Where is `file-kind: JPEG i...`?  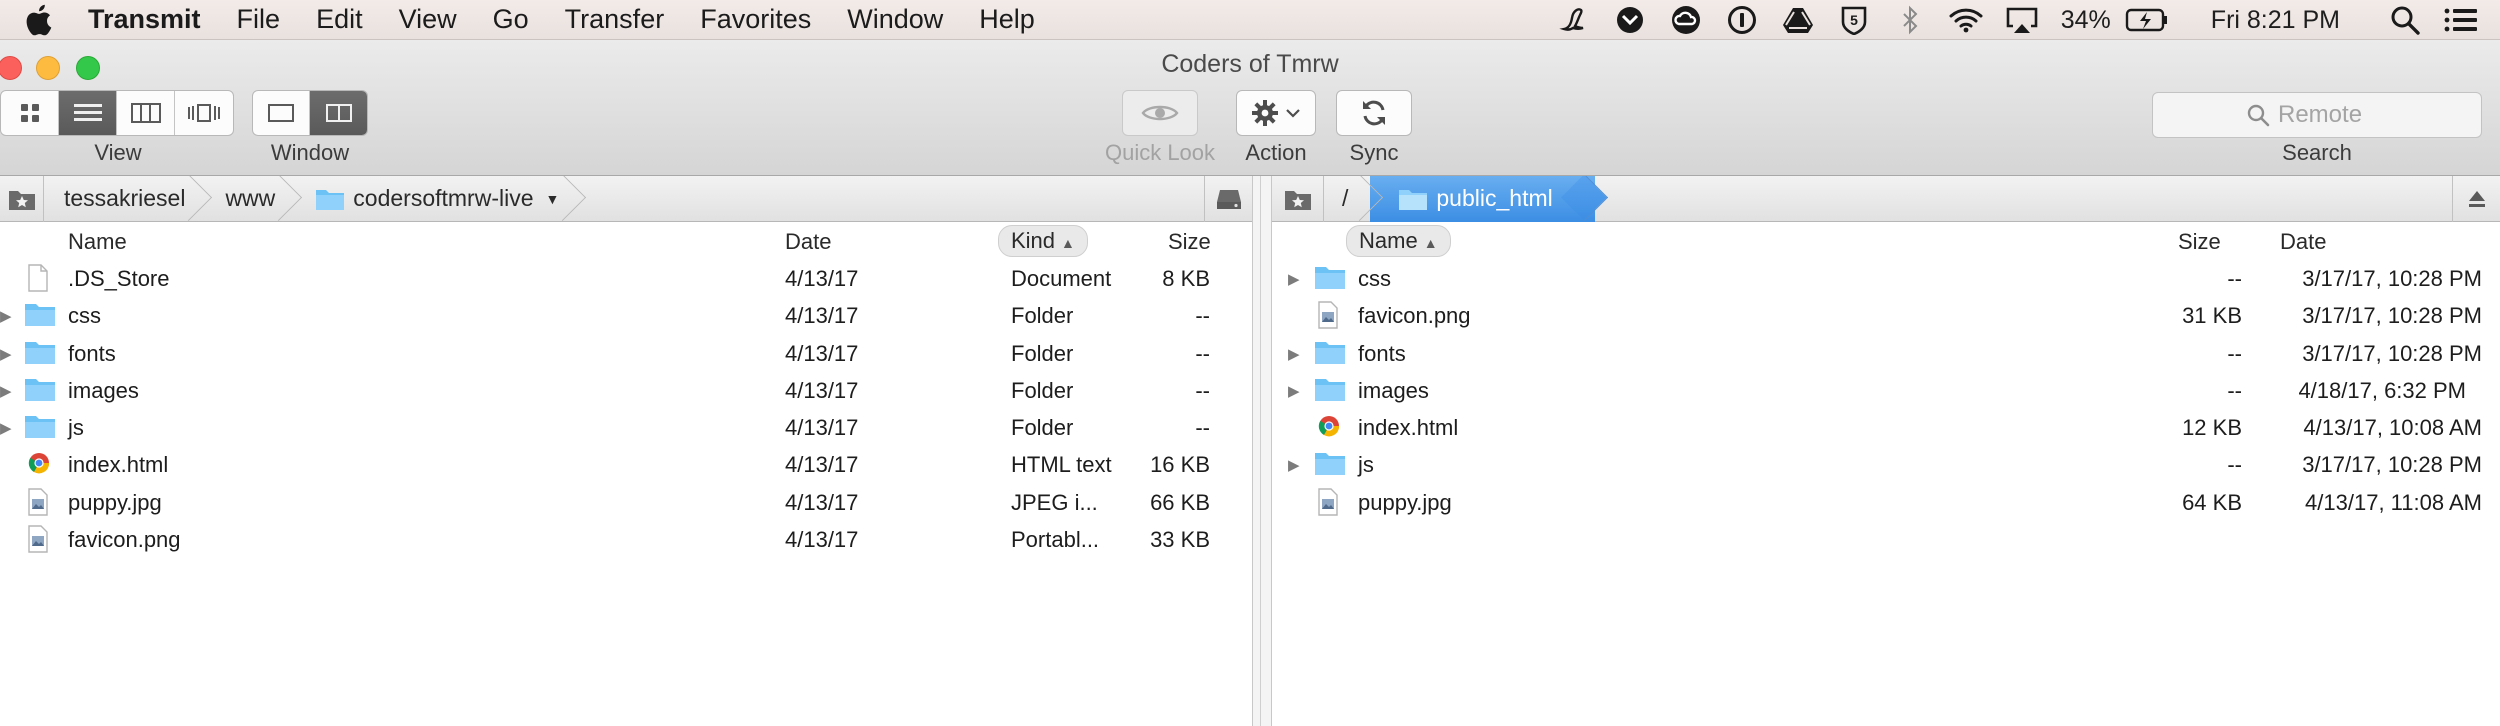 file-kind: JPEG i... is located at coordinates (1054, 502).